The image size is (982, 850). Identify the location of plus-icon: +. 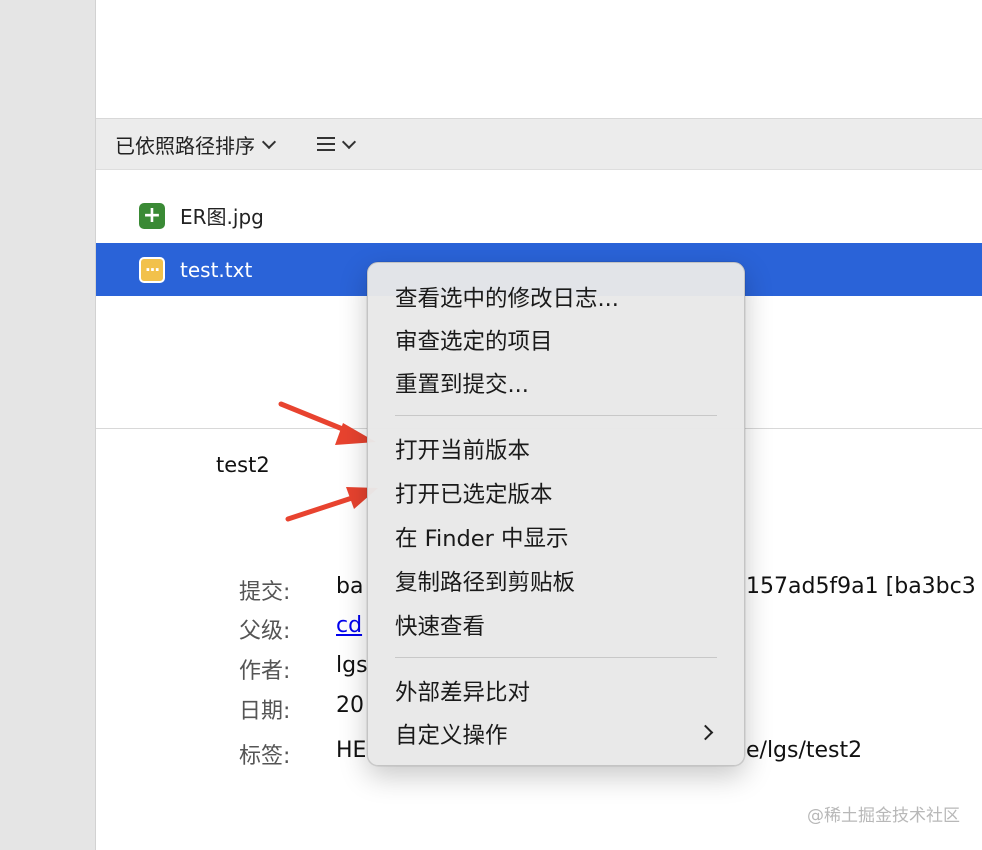
(152, 215).